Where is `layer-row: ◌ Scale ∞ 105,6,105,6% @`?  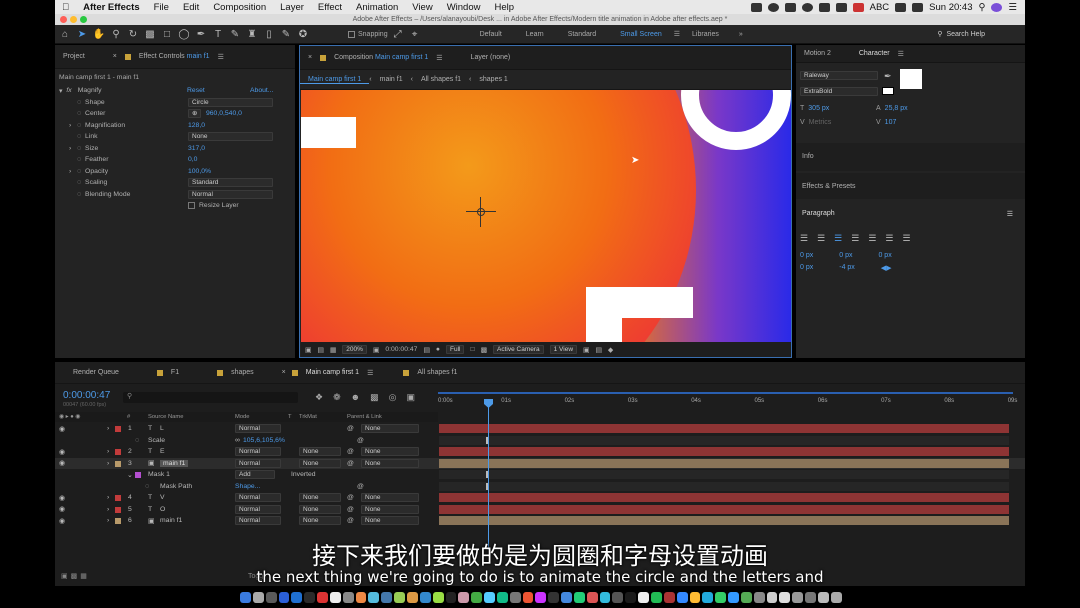
layer-row: ◌ Scale ∞ 105,6,105,6% @ is located at coordinates (540, 441).